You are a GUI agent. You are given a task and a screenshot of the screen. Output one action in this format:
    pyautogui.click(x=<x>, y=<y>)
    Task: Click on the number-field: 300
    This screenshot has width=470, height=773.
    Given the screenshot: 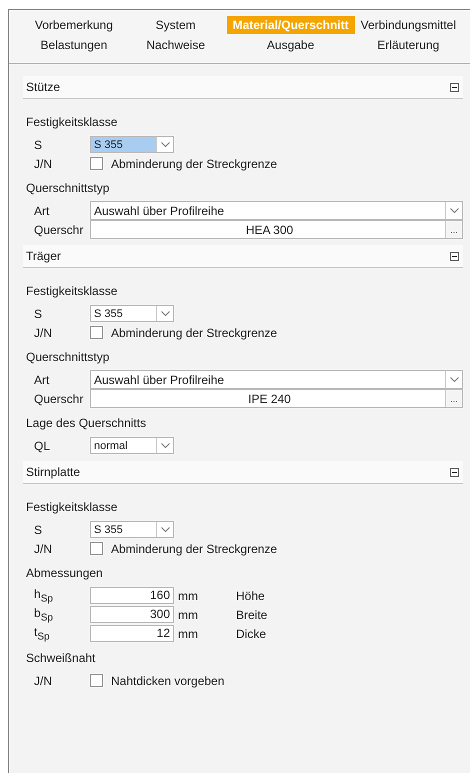 What is the action you would take?
    pyautogui.click(x=132, y=614)
    